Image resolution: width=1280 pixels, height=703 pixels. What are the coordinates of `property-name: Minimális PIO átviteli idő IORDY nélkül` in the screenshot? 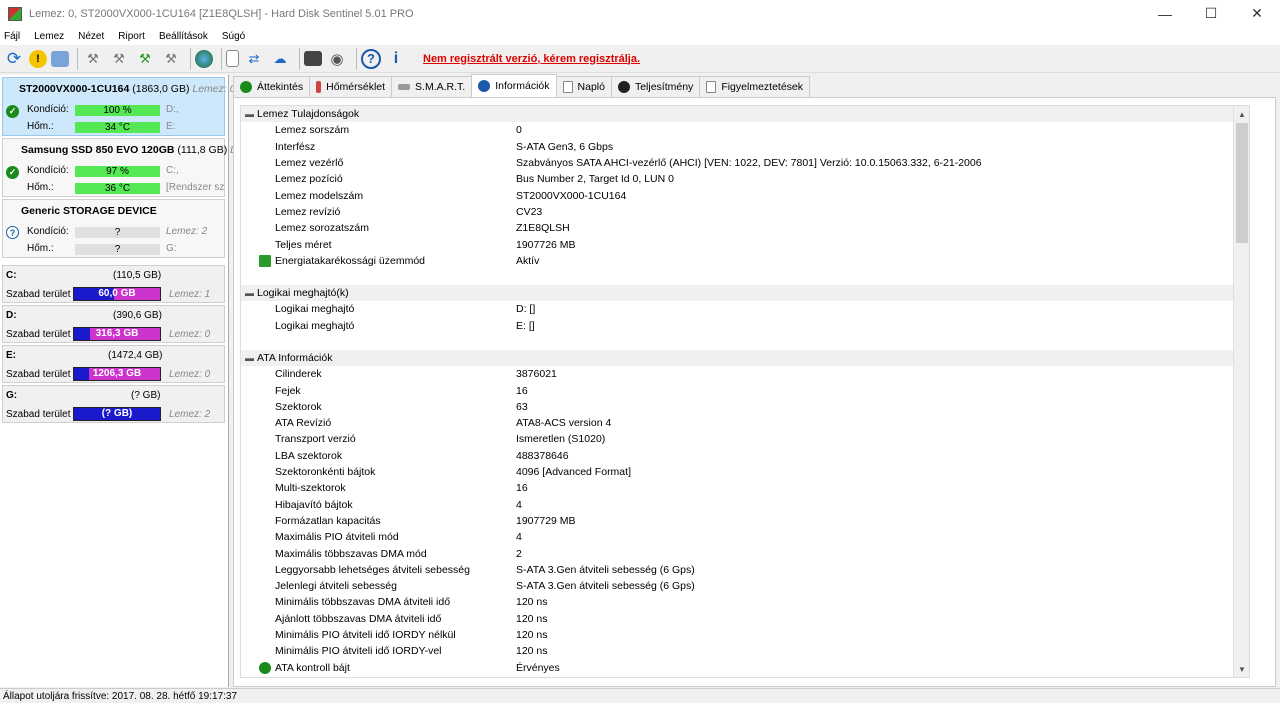 It's located at (365, 635).